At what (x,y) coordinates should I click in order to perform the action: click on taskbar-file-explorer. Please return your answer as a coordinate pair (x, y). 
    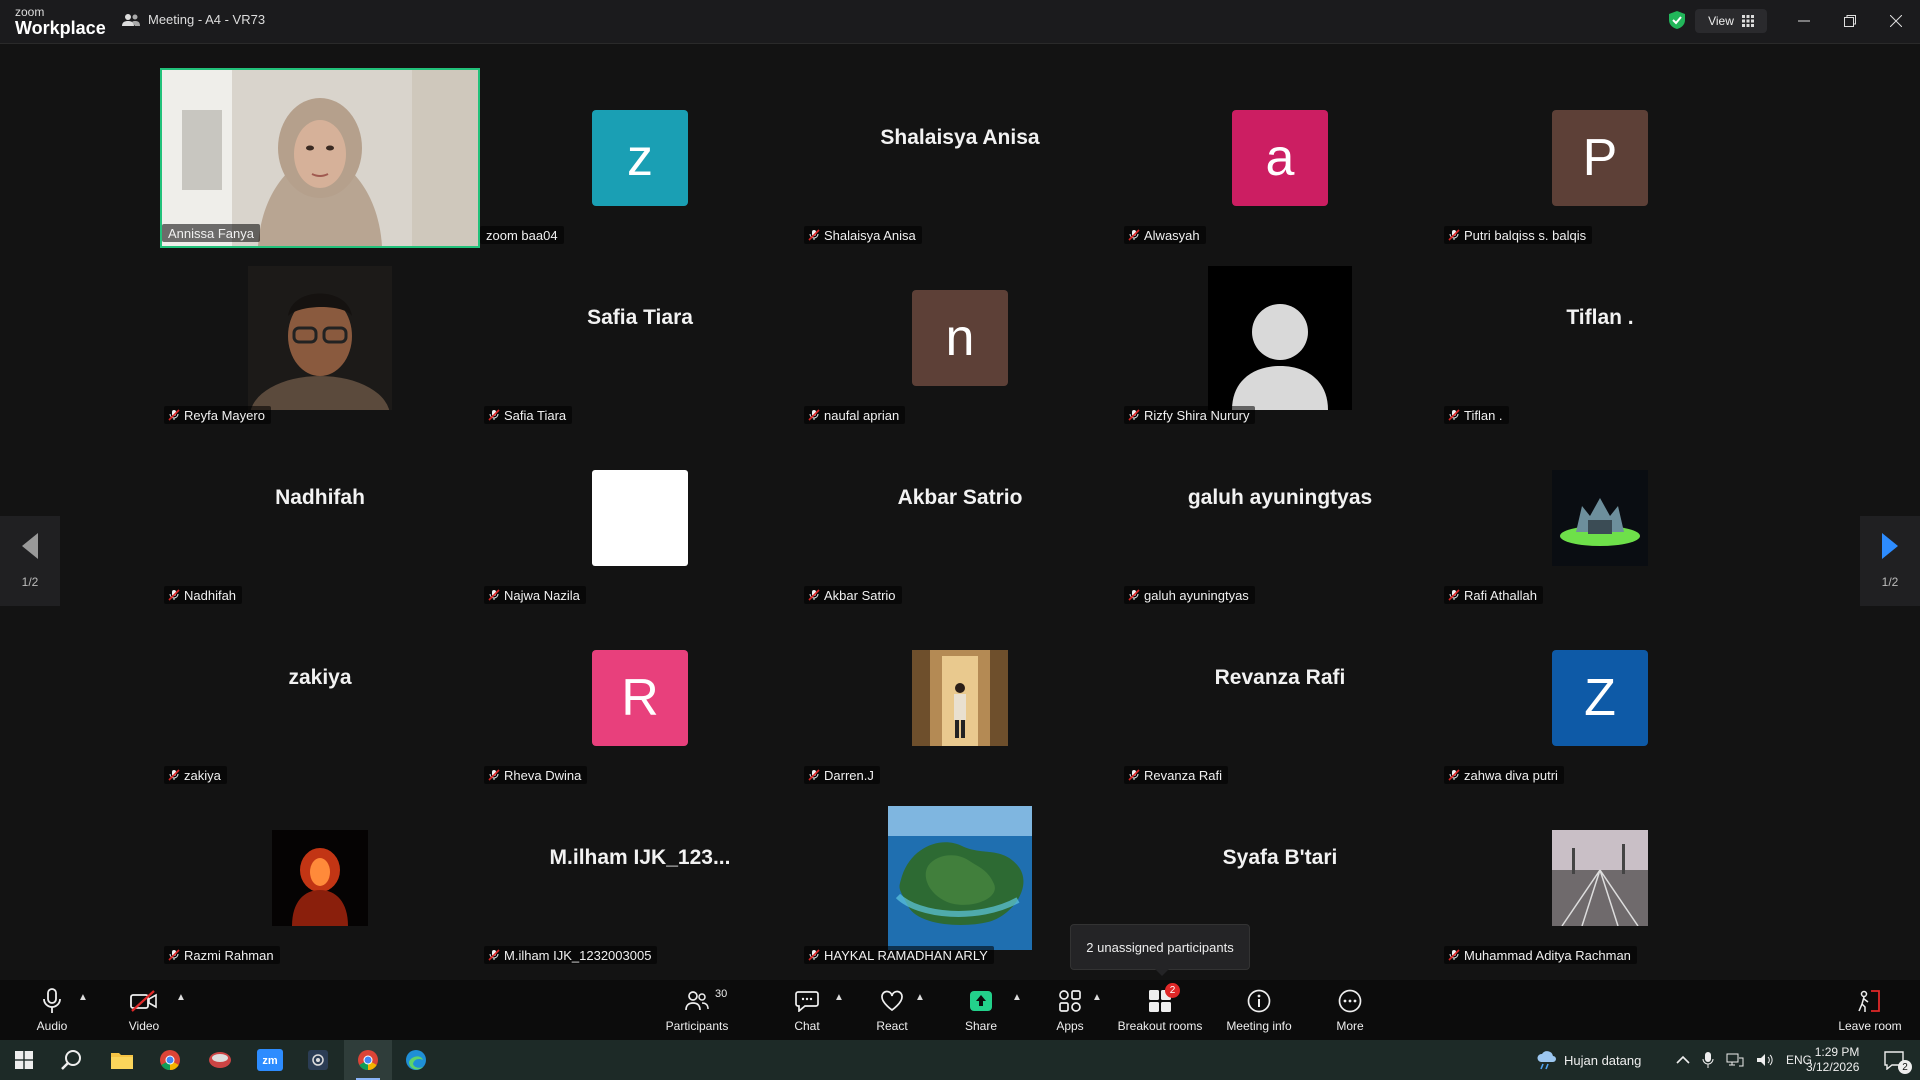
    Looking at the image, I should click on (122, 1060).